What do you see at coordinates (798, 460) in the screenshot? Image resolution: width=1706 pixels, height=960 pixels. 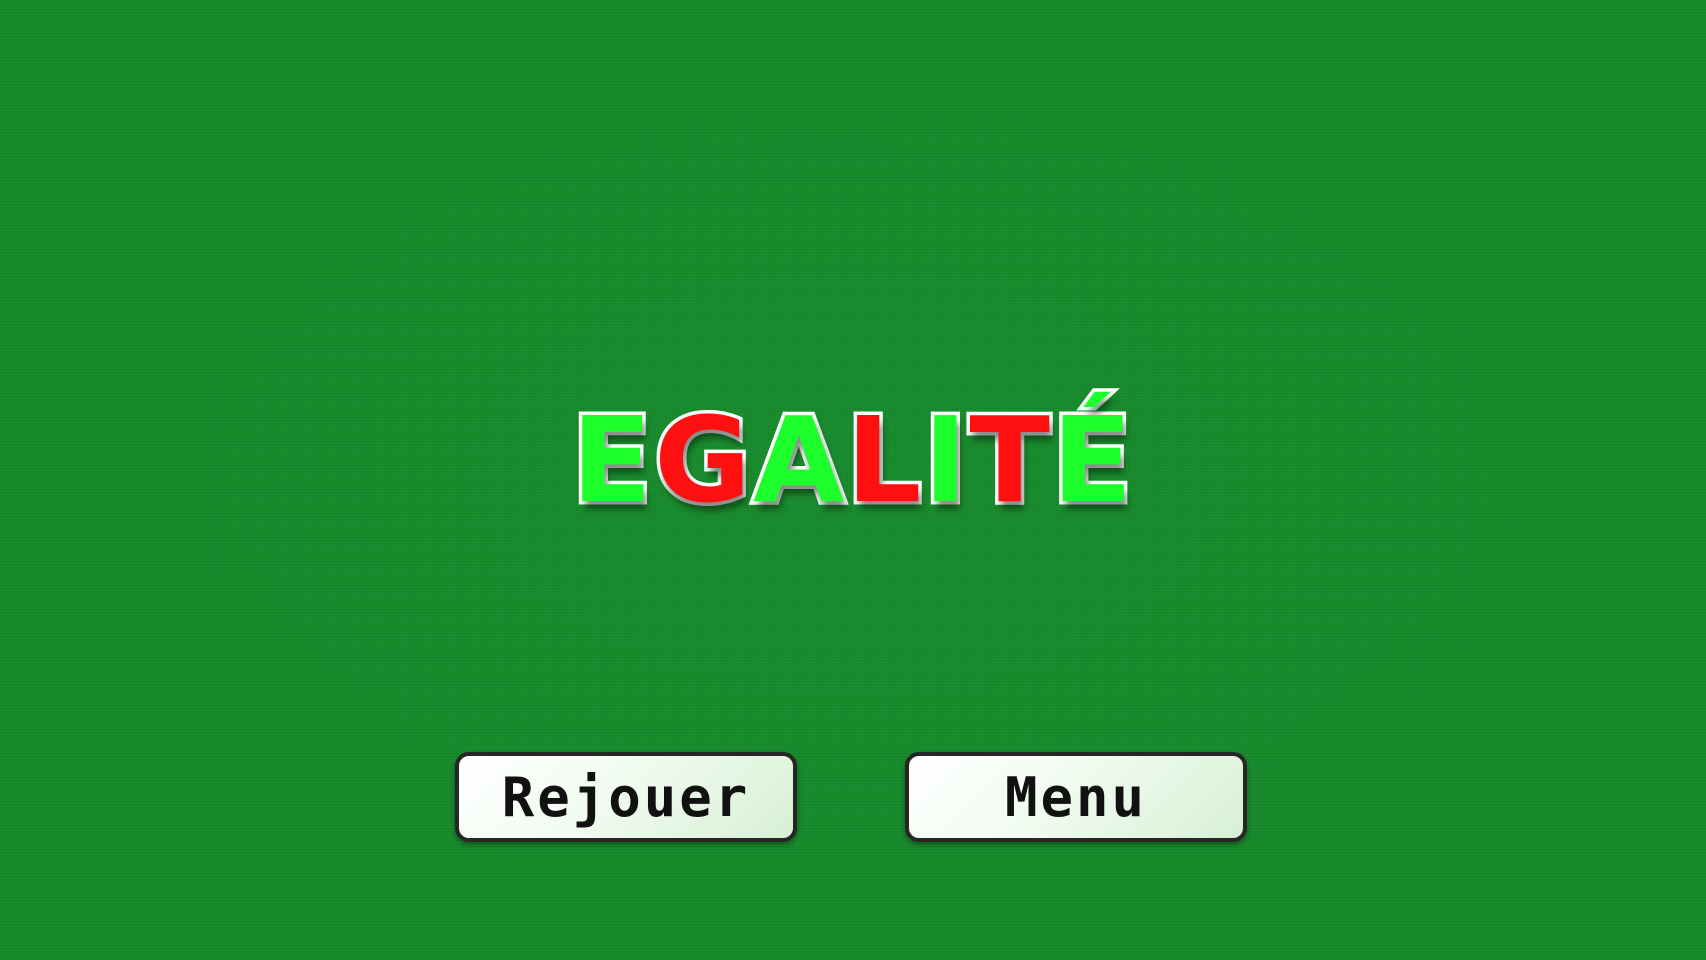 I see `title-letter: A` at bounding box center [798, 460].